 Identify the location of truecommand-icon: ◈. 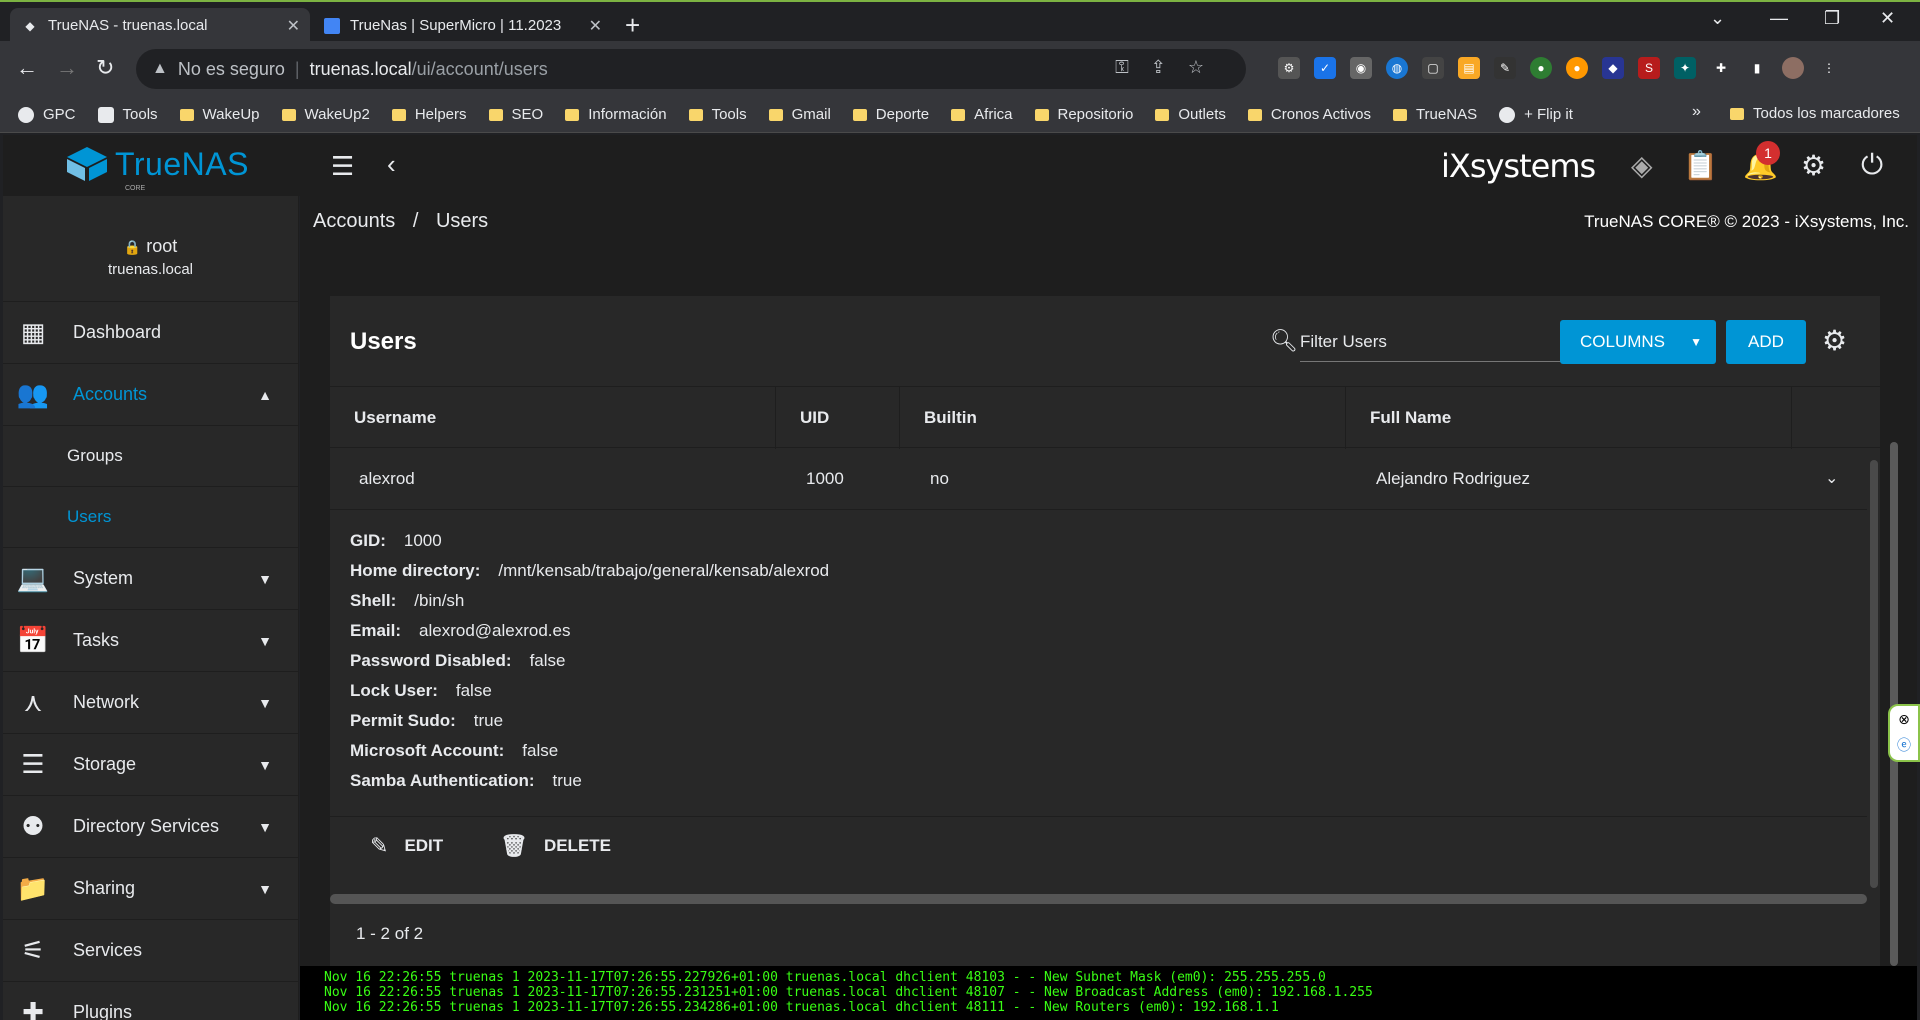
(1642, 165).